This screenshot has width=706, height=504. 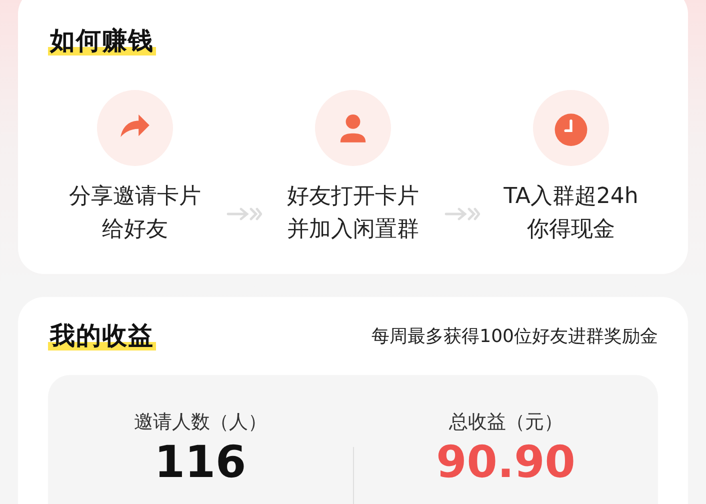 What do you see at coordinates (571, 213) in the screenshot?
I see `step-text: TA入群超24h 你得现金` at bounding box center [571, 213].